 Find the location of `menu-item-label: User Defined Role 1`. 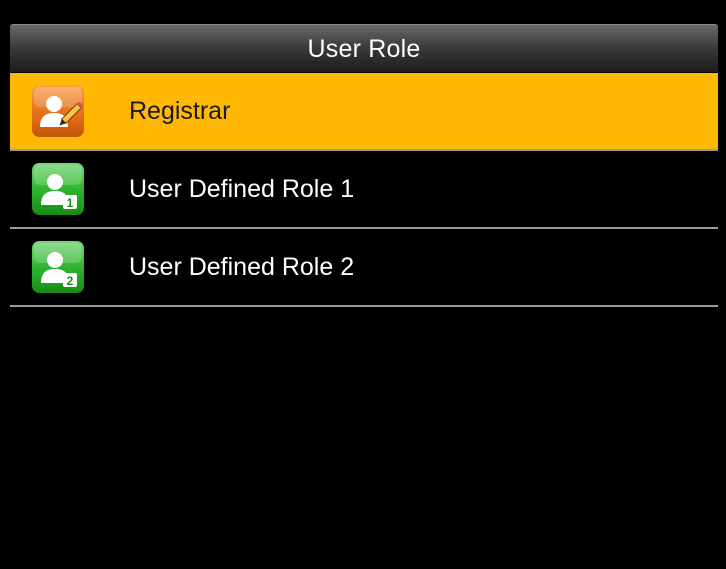

menu-item-label: User Defined Role 1 is located at coordinates (242, 189).